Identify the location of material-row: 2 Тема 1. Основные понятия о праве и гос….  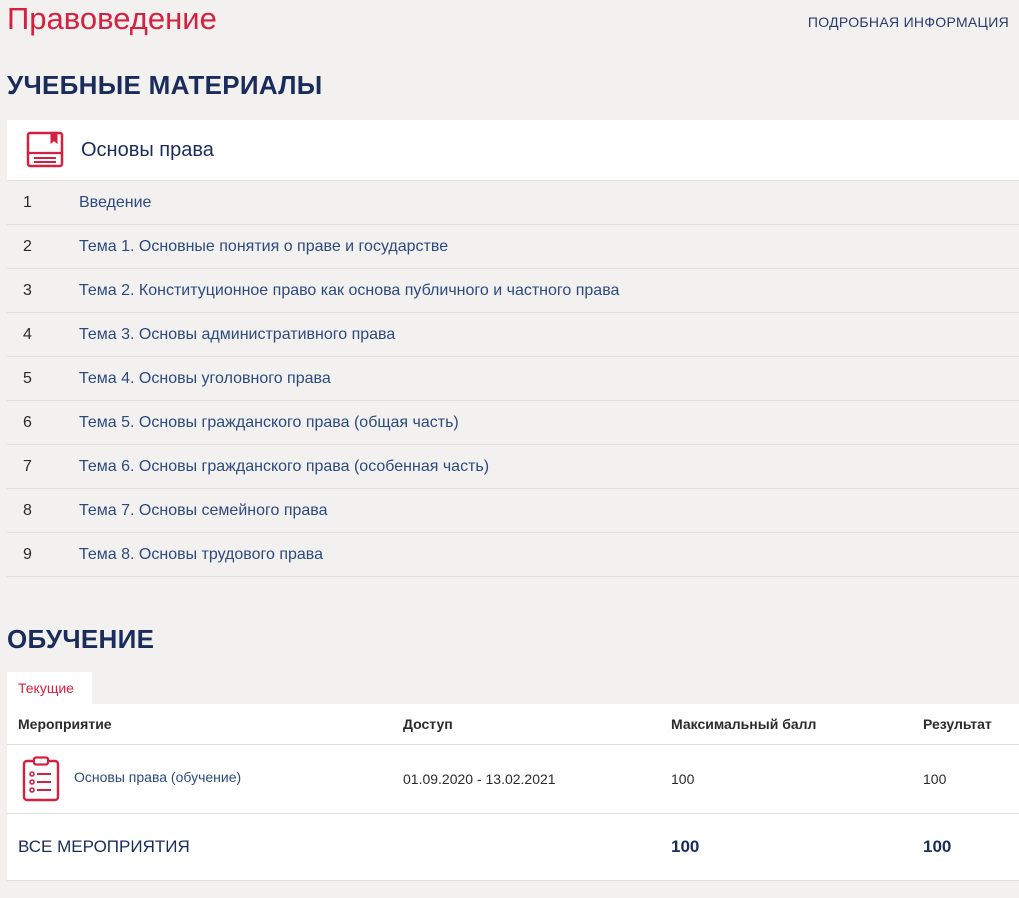
(513, 247).